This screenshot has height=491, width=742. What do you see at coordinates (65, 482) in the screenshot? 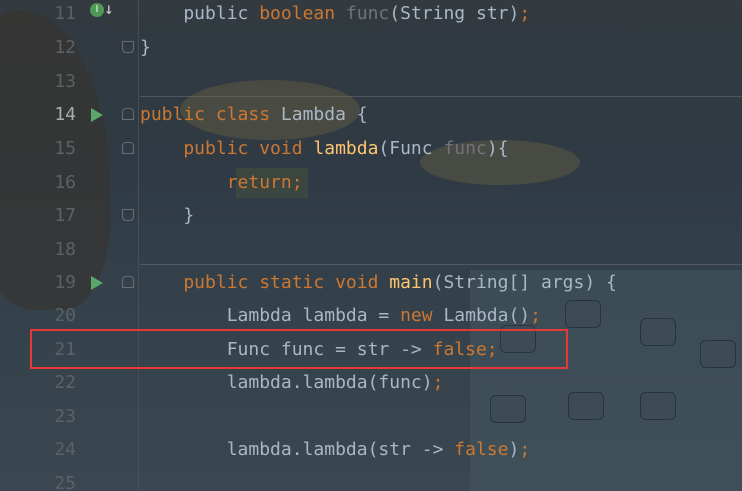
I see `line-number: 25` at bounding box center [65, 482].